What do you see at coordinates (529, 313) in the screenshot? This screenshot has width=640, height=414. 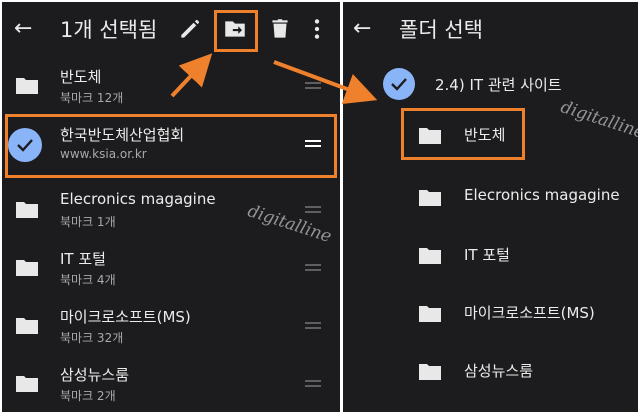 I see `folder-option-name: 마이크로소프트(MS)` at bounding box center [529, 313].